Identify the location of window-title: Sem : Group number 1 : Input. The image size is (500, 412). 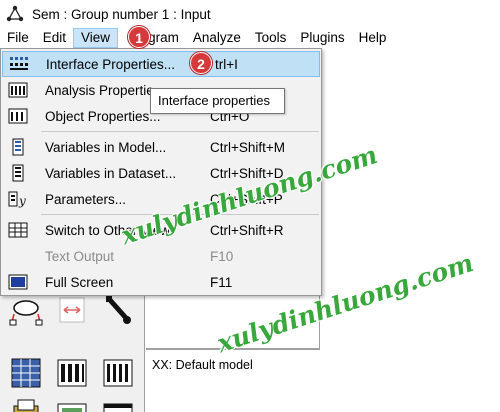
(121, 14).